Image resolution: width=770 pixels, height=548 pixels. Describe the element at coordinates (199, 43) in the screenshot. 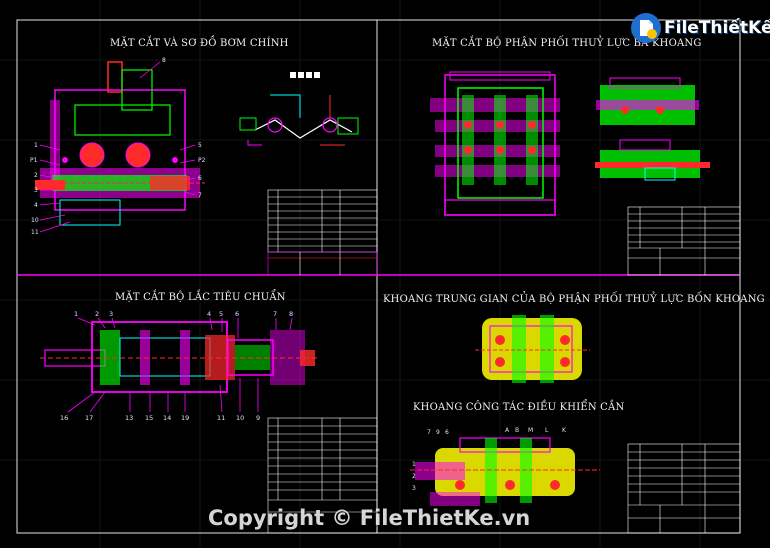

I see `pump-section-title: MẶT CẮT VÀ SƠ ĐỒ BƠM CHÍNH` at that location.